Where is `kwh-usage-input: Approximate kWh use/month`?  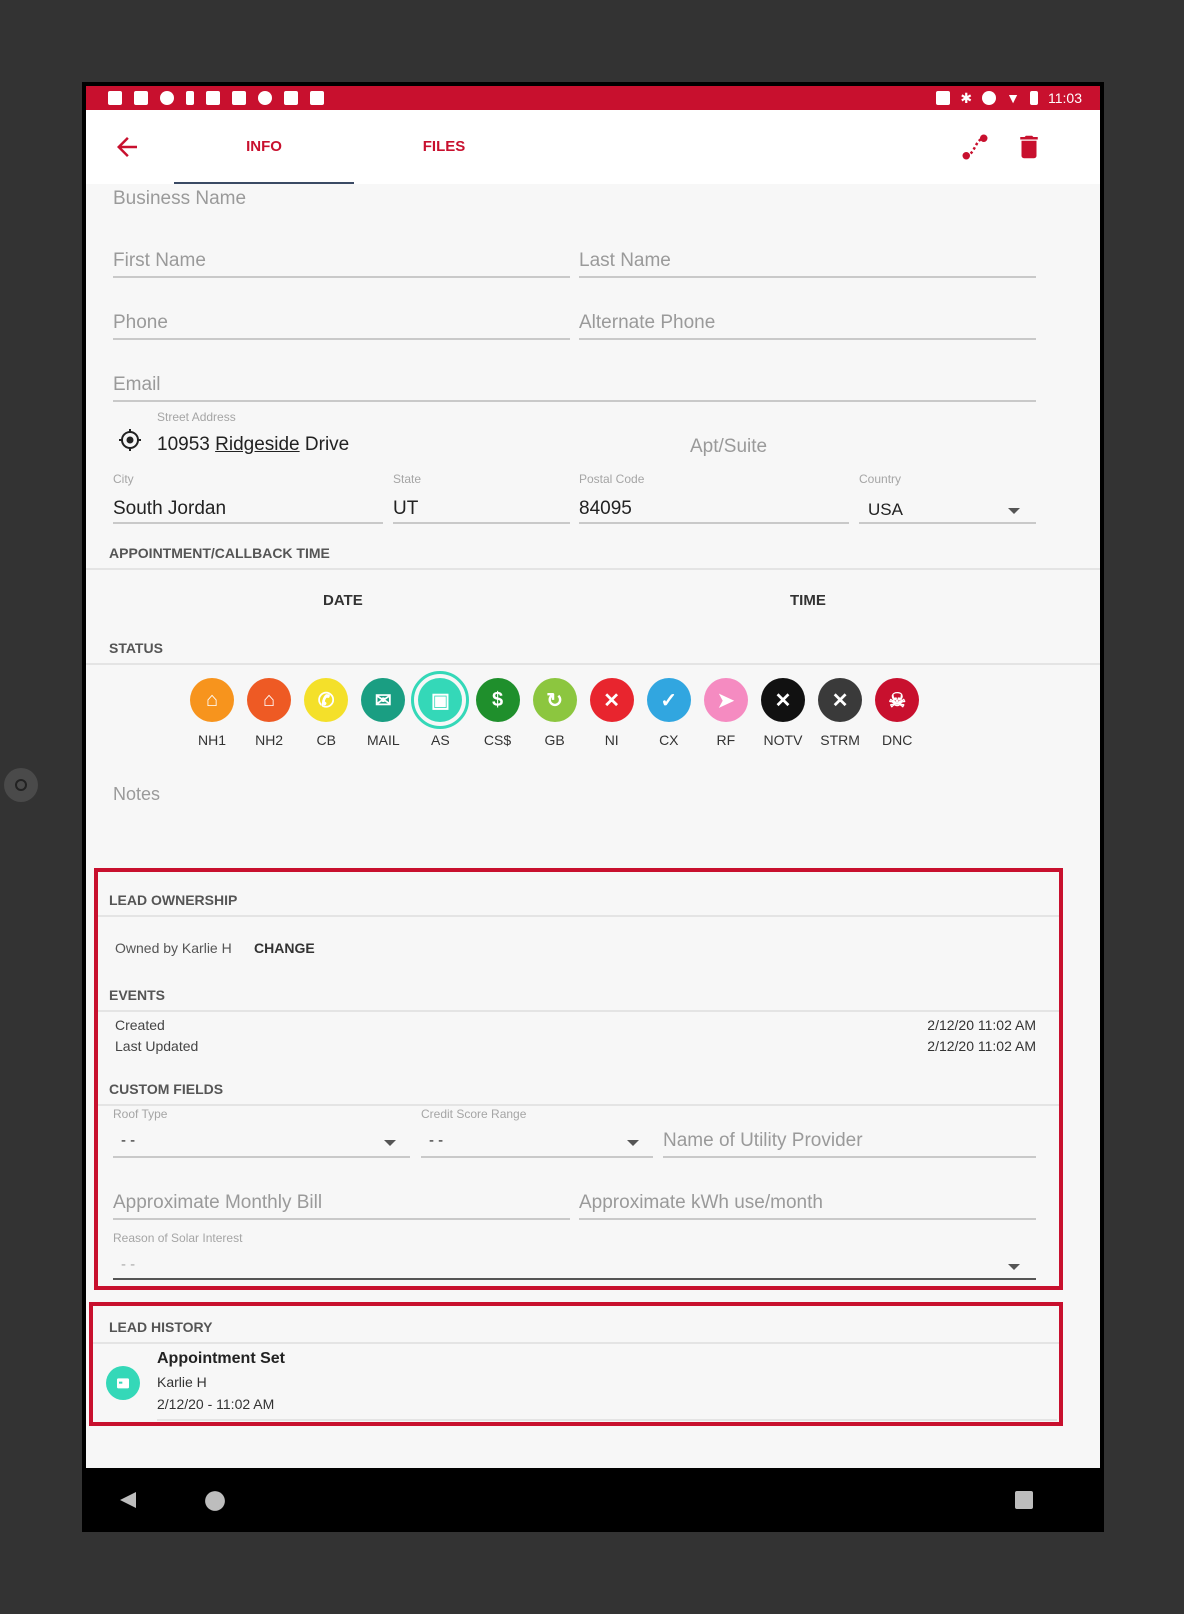
kwh-usage-input: Approximate kWh use/month is located at coordinates (701, 1203).